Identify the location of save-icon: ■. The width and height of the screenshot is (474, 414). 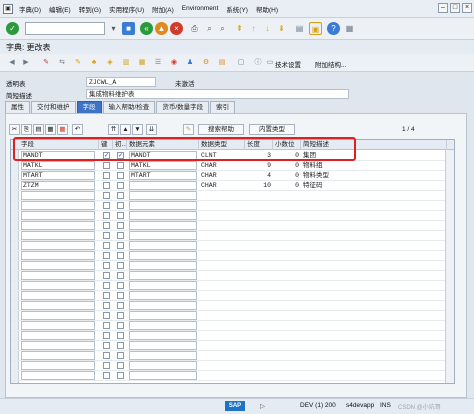
(128, 28).